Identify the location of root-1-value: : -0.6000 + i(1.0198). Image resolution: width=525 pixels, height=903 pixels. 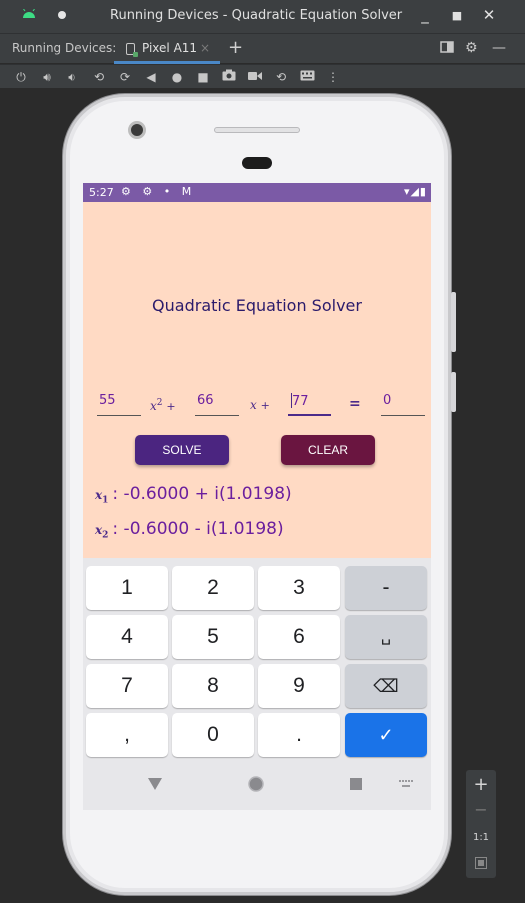
(202, 494).